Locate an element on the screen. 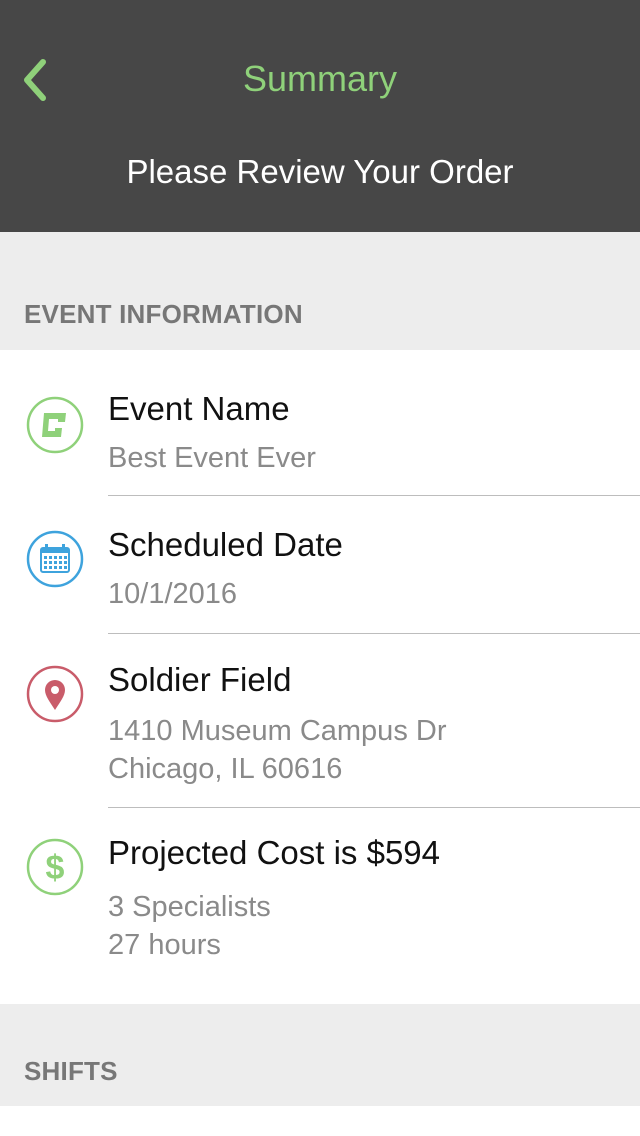 This screenshot has width=640, height=1136. scheduled-date-value: 10/1/2016 is located at coordinates (173, 594).